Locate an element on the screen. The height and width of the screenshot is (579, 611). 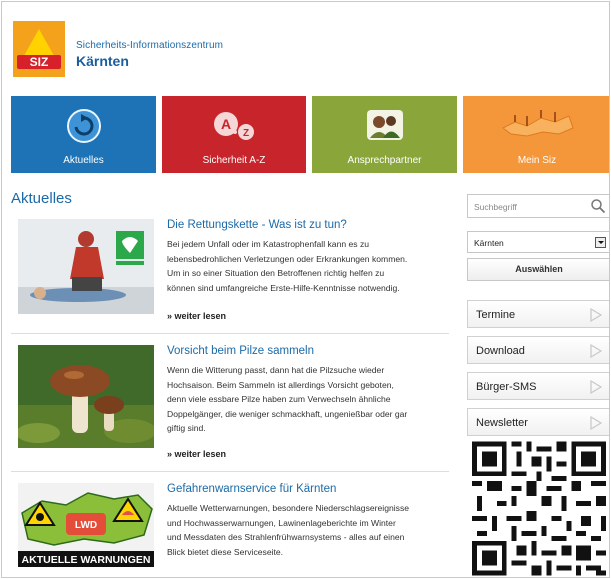
region-select-value: Kärnten is located at coordinates (489, 243).